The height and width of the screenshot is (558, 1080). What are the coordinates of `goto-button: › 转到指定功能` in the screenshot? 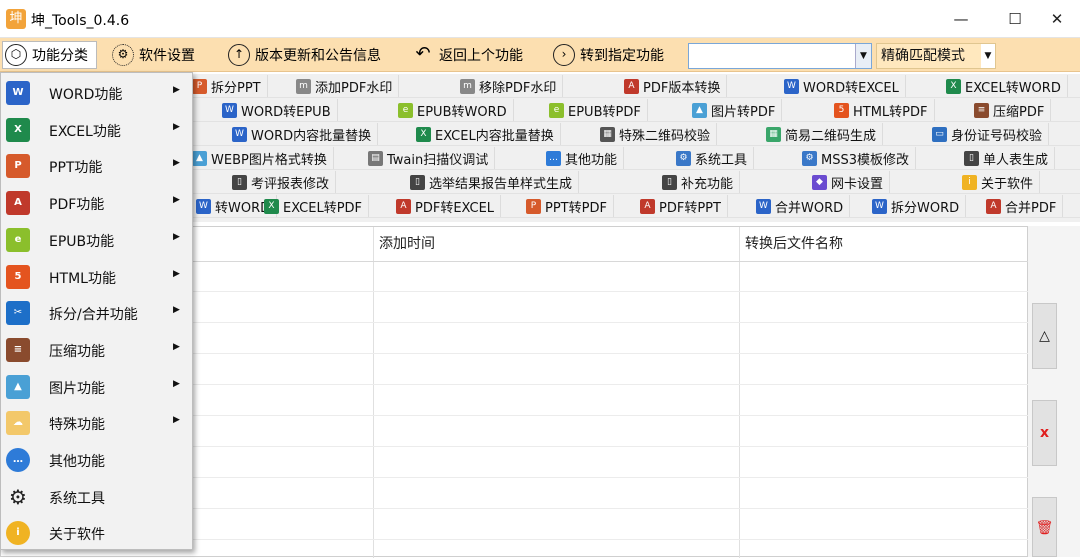 It's located at (608, 55).